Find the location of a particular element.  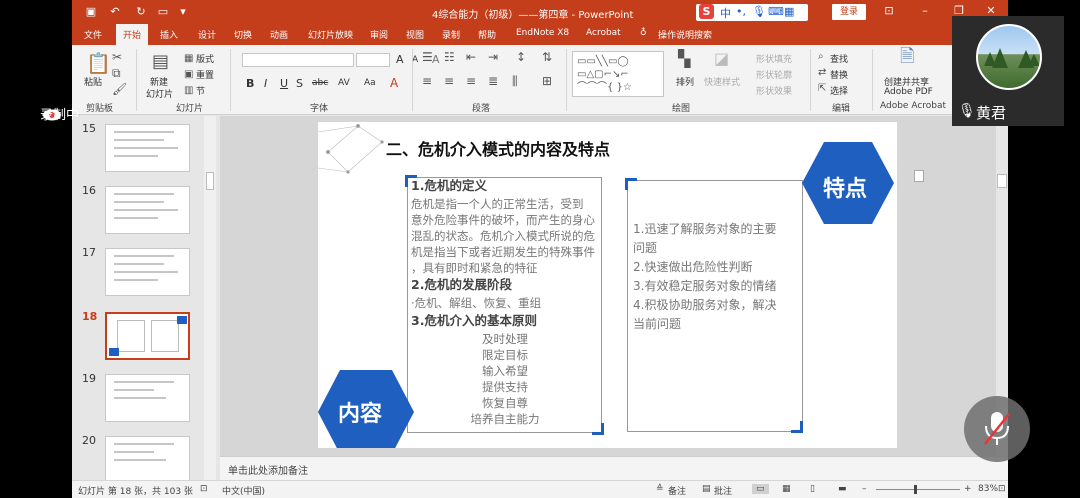

tab-insert: 插入 is located at coordinates (169, 34).